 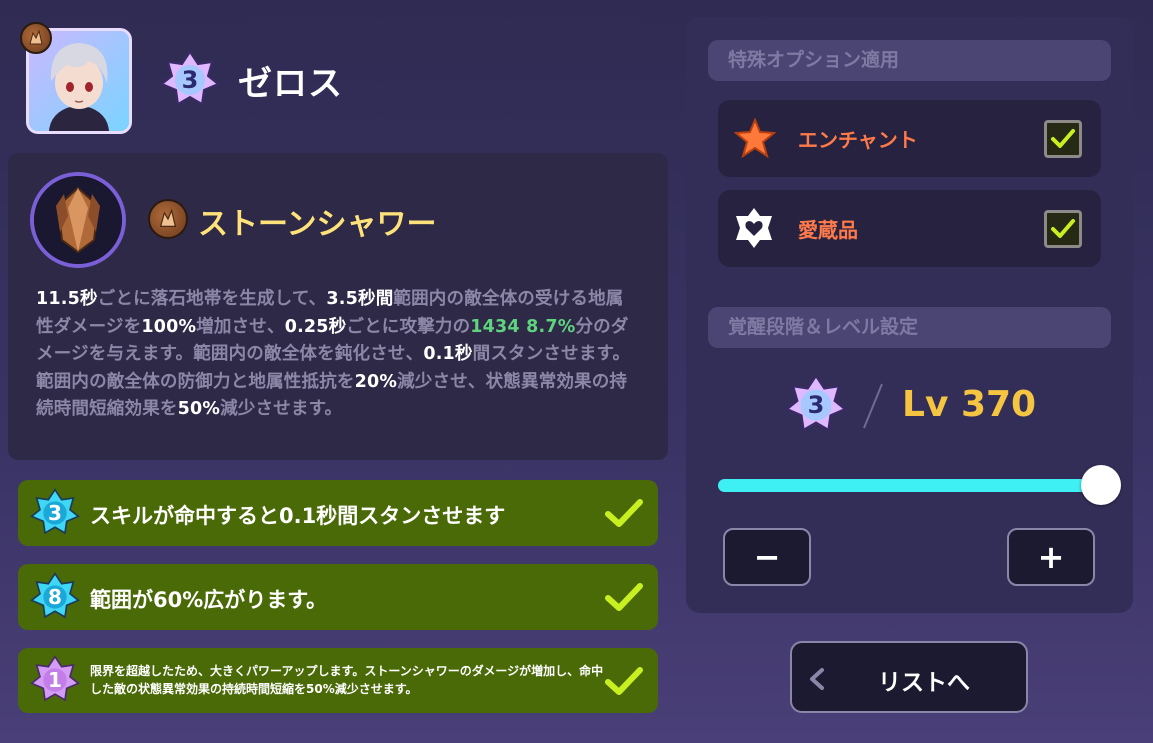 I want to click on enchant-star-icon, so click(x=755, y=138).